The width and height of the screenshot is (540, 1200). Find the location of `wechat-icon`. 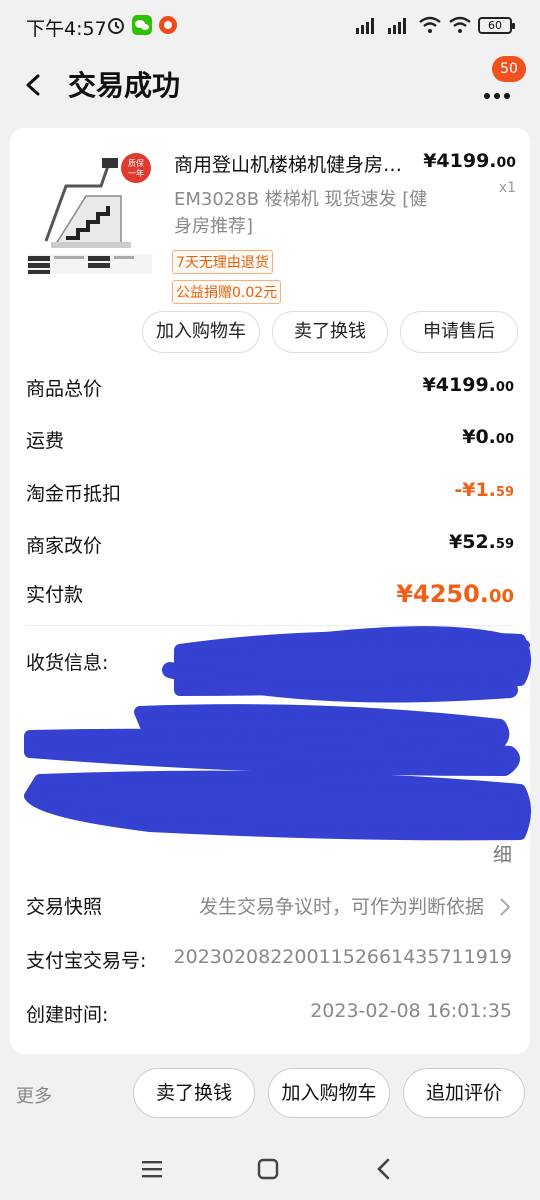

wechat-icon is located at coordinates (142, 25).